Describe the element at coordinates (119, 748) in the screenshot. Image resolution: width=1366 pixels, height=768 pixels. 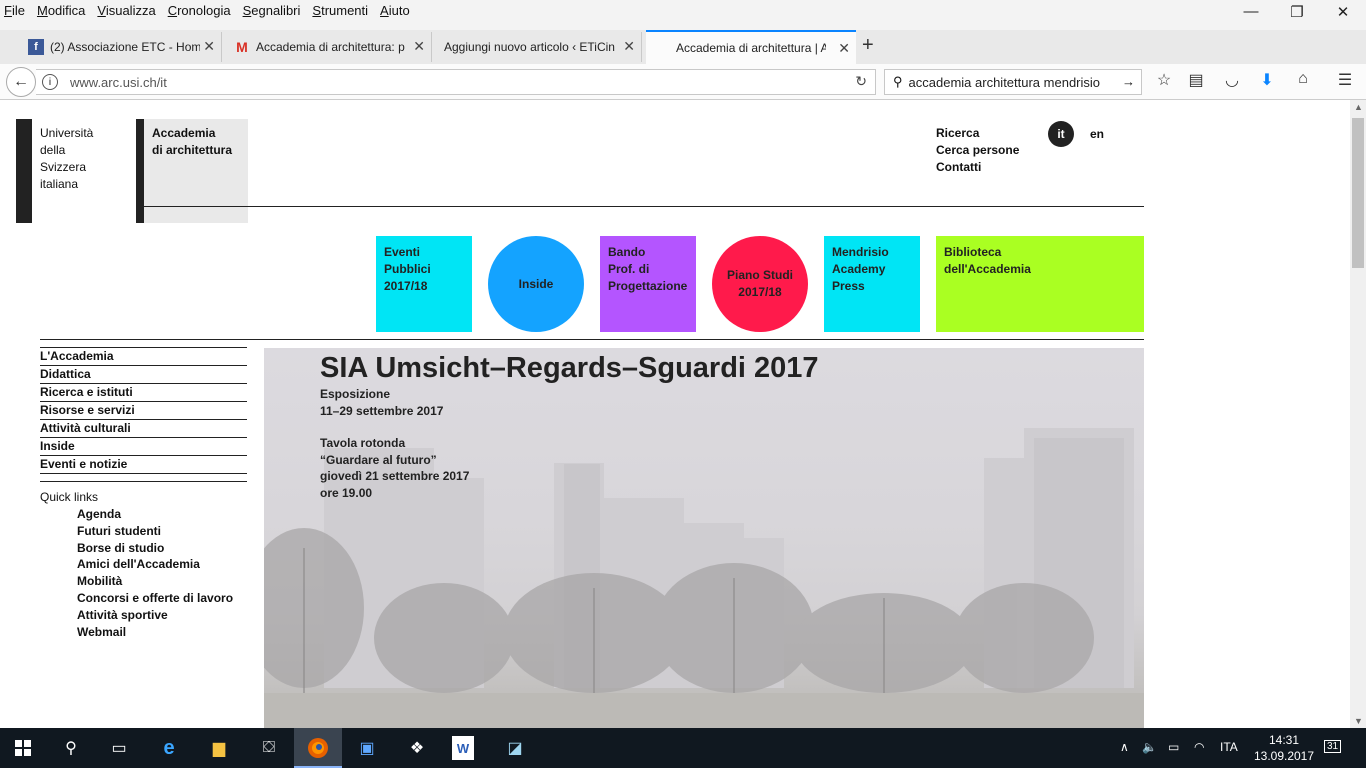
I see `task-view-icon: ▭` at that location.